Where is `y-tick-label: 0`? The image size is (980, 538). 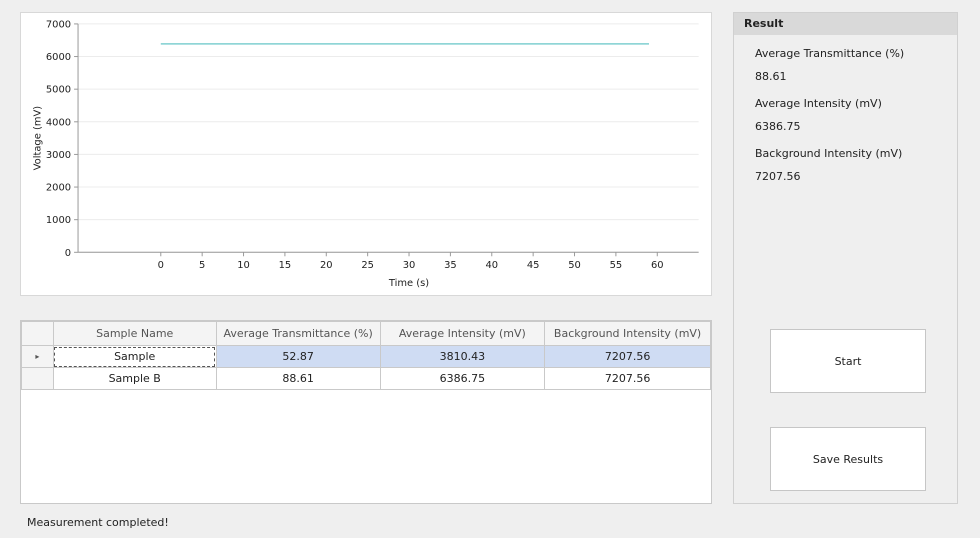 y-tick-label: 0 is located at coordinates (68, 253).